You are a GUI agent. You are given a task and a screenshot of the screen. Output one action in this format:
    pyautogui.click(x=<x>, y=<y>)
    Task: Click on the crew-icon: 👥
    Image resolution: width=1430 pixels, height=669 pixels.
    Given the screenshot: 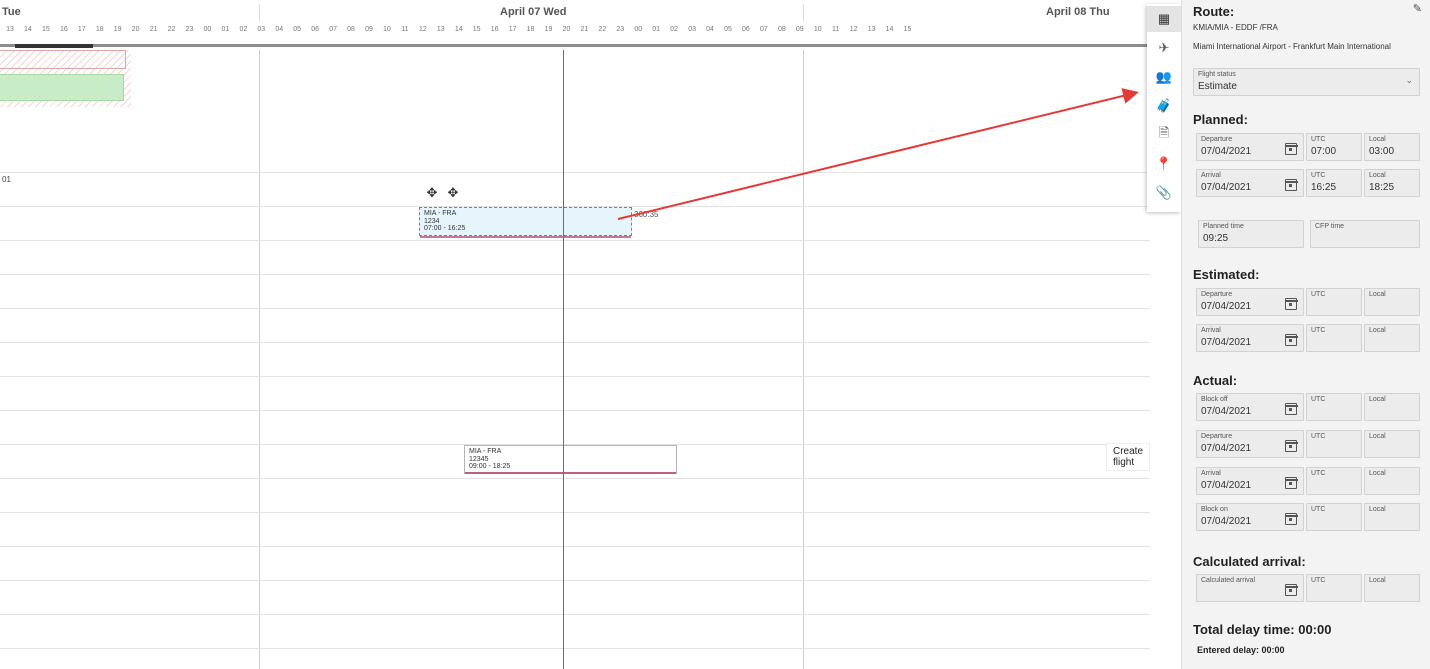 What is the action you would take?
    pyautogui.click(x=1164, y=77)
    